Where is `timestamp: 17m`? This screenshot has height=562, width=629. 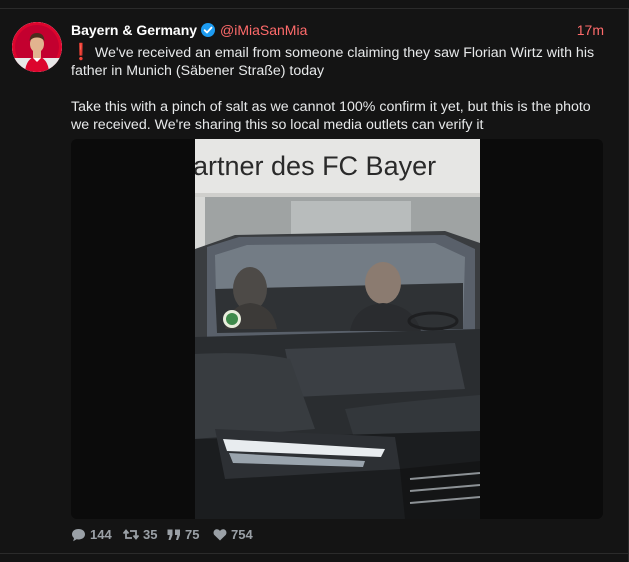
timestamp: 17m is located at coordinates (590, 30).